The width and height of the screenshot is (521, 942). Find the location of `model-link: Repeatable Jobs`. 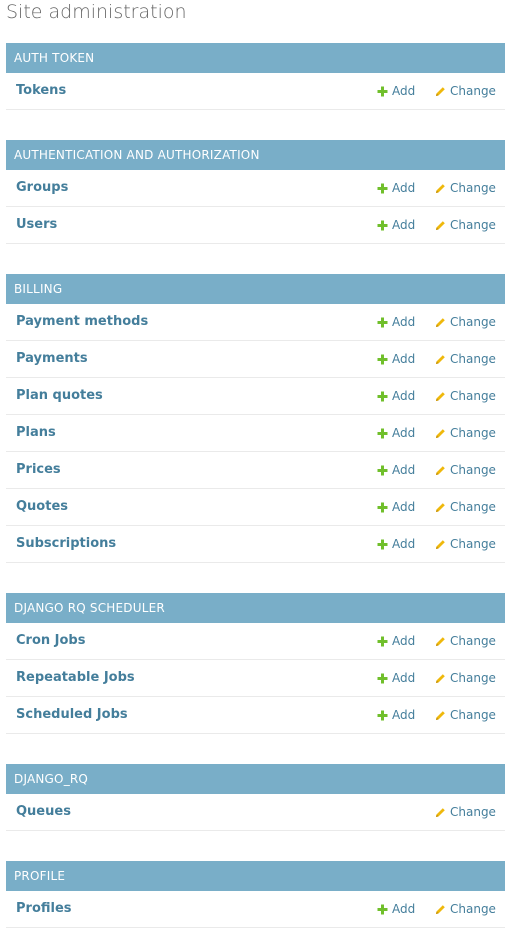

model-link: Repeatable Jobs is located at coordinates (75, 678).